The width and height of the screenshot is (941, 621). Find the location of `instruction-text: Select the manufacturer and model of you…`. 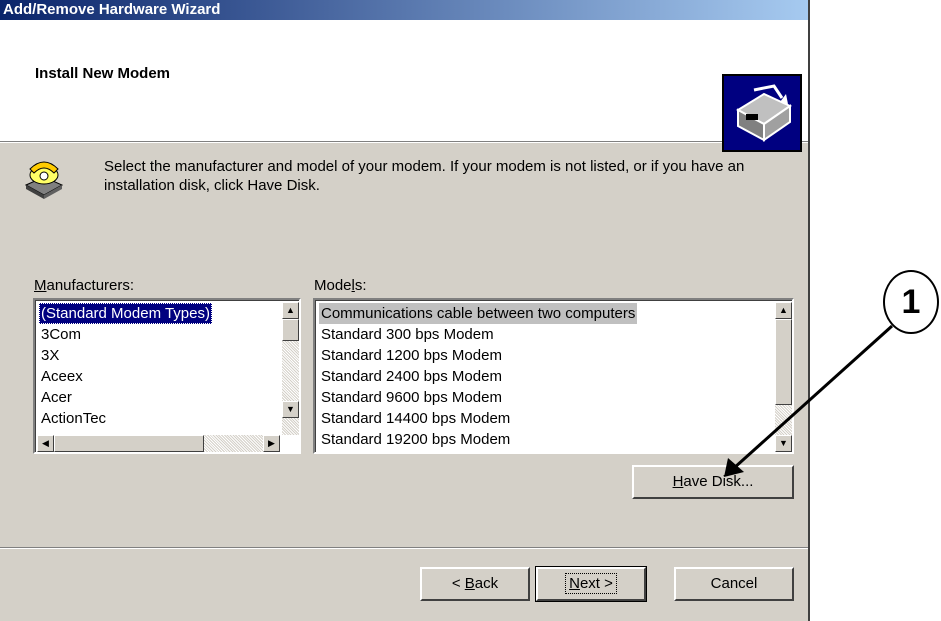

instruction-text: Select the manufacturer and model of you… is located at coordinates (424, 176).